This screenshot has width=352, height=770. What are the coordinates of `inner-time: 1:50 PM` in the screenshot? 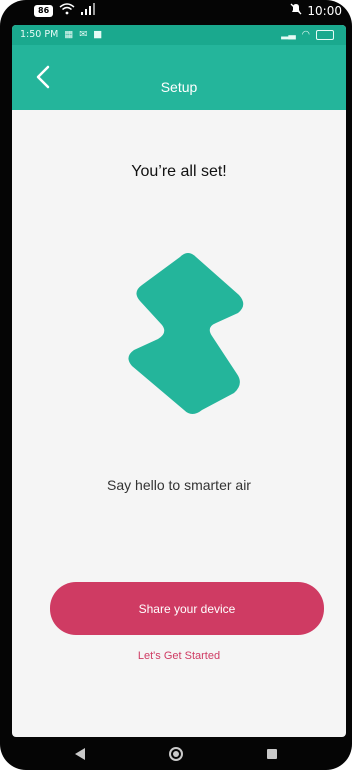 It's located at (39, 34).